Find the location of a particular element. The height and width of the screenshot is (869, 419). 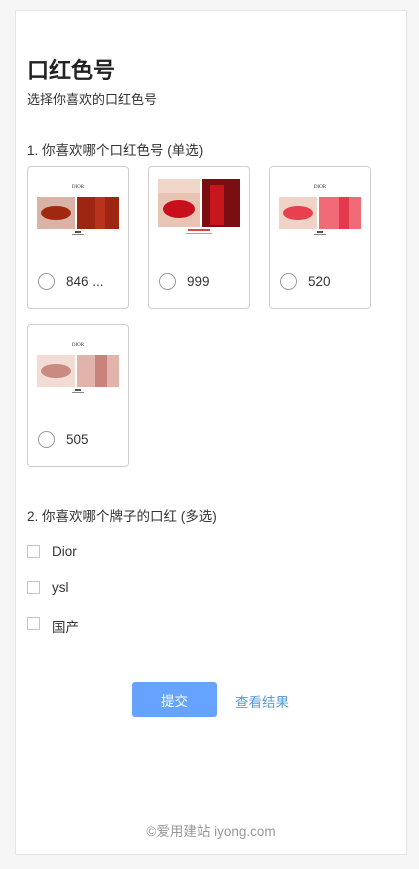

view-results-link: 查看结果 is located at coordinates (262, 701).